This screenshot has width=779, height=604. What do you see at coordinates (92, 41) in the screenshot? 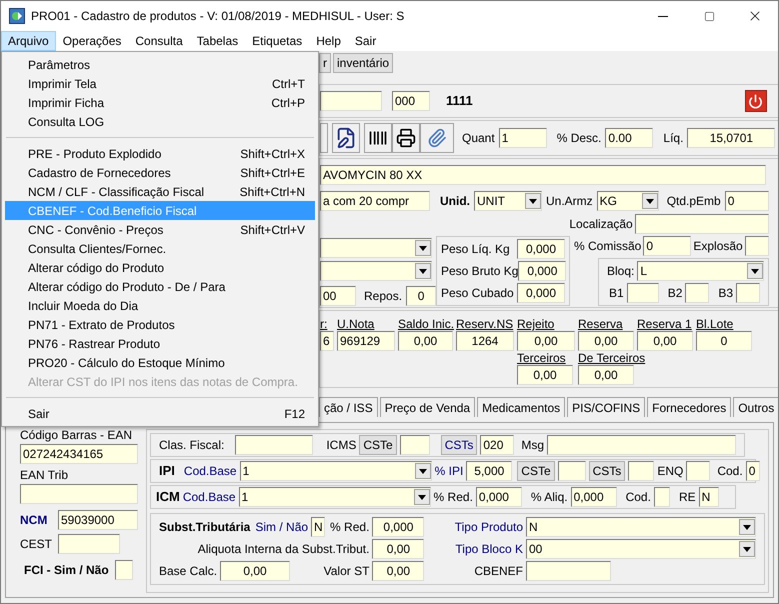
I see `menu-bar-item: Operações` at bounding box center [92, 41].